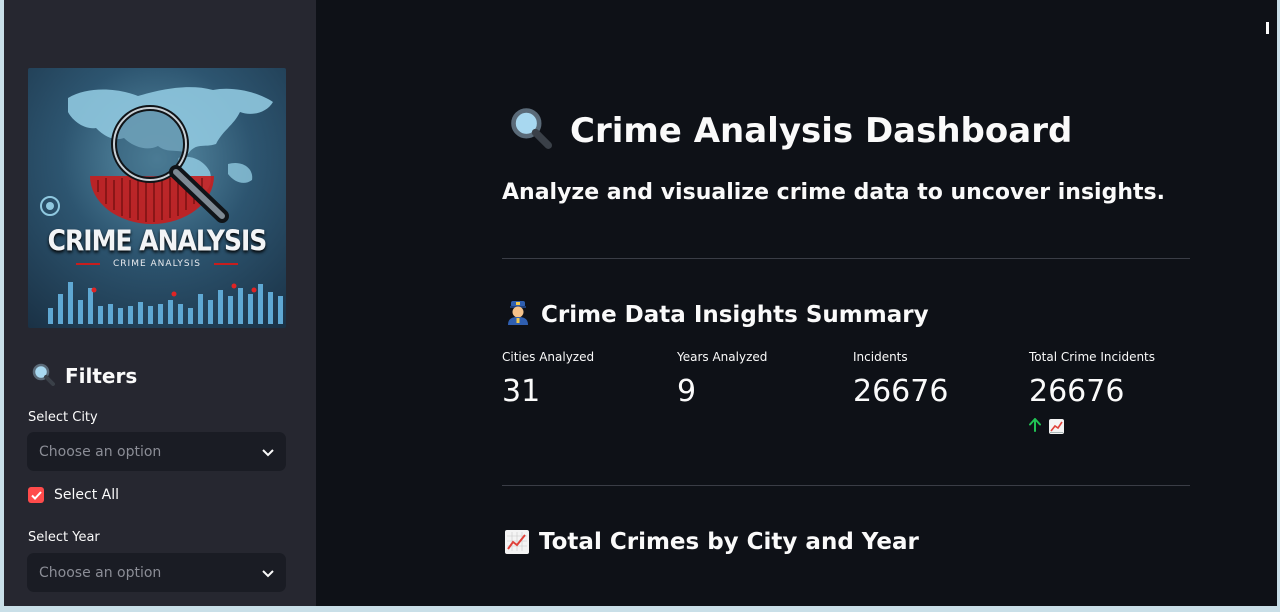 Image resolution: width=1280 pixels, height=612 pixels. I want to click on filters-heading-label: Filters, so click(101, 376).